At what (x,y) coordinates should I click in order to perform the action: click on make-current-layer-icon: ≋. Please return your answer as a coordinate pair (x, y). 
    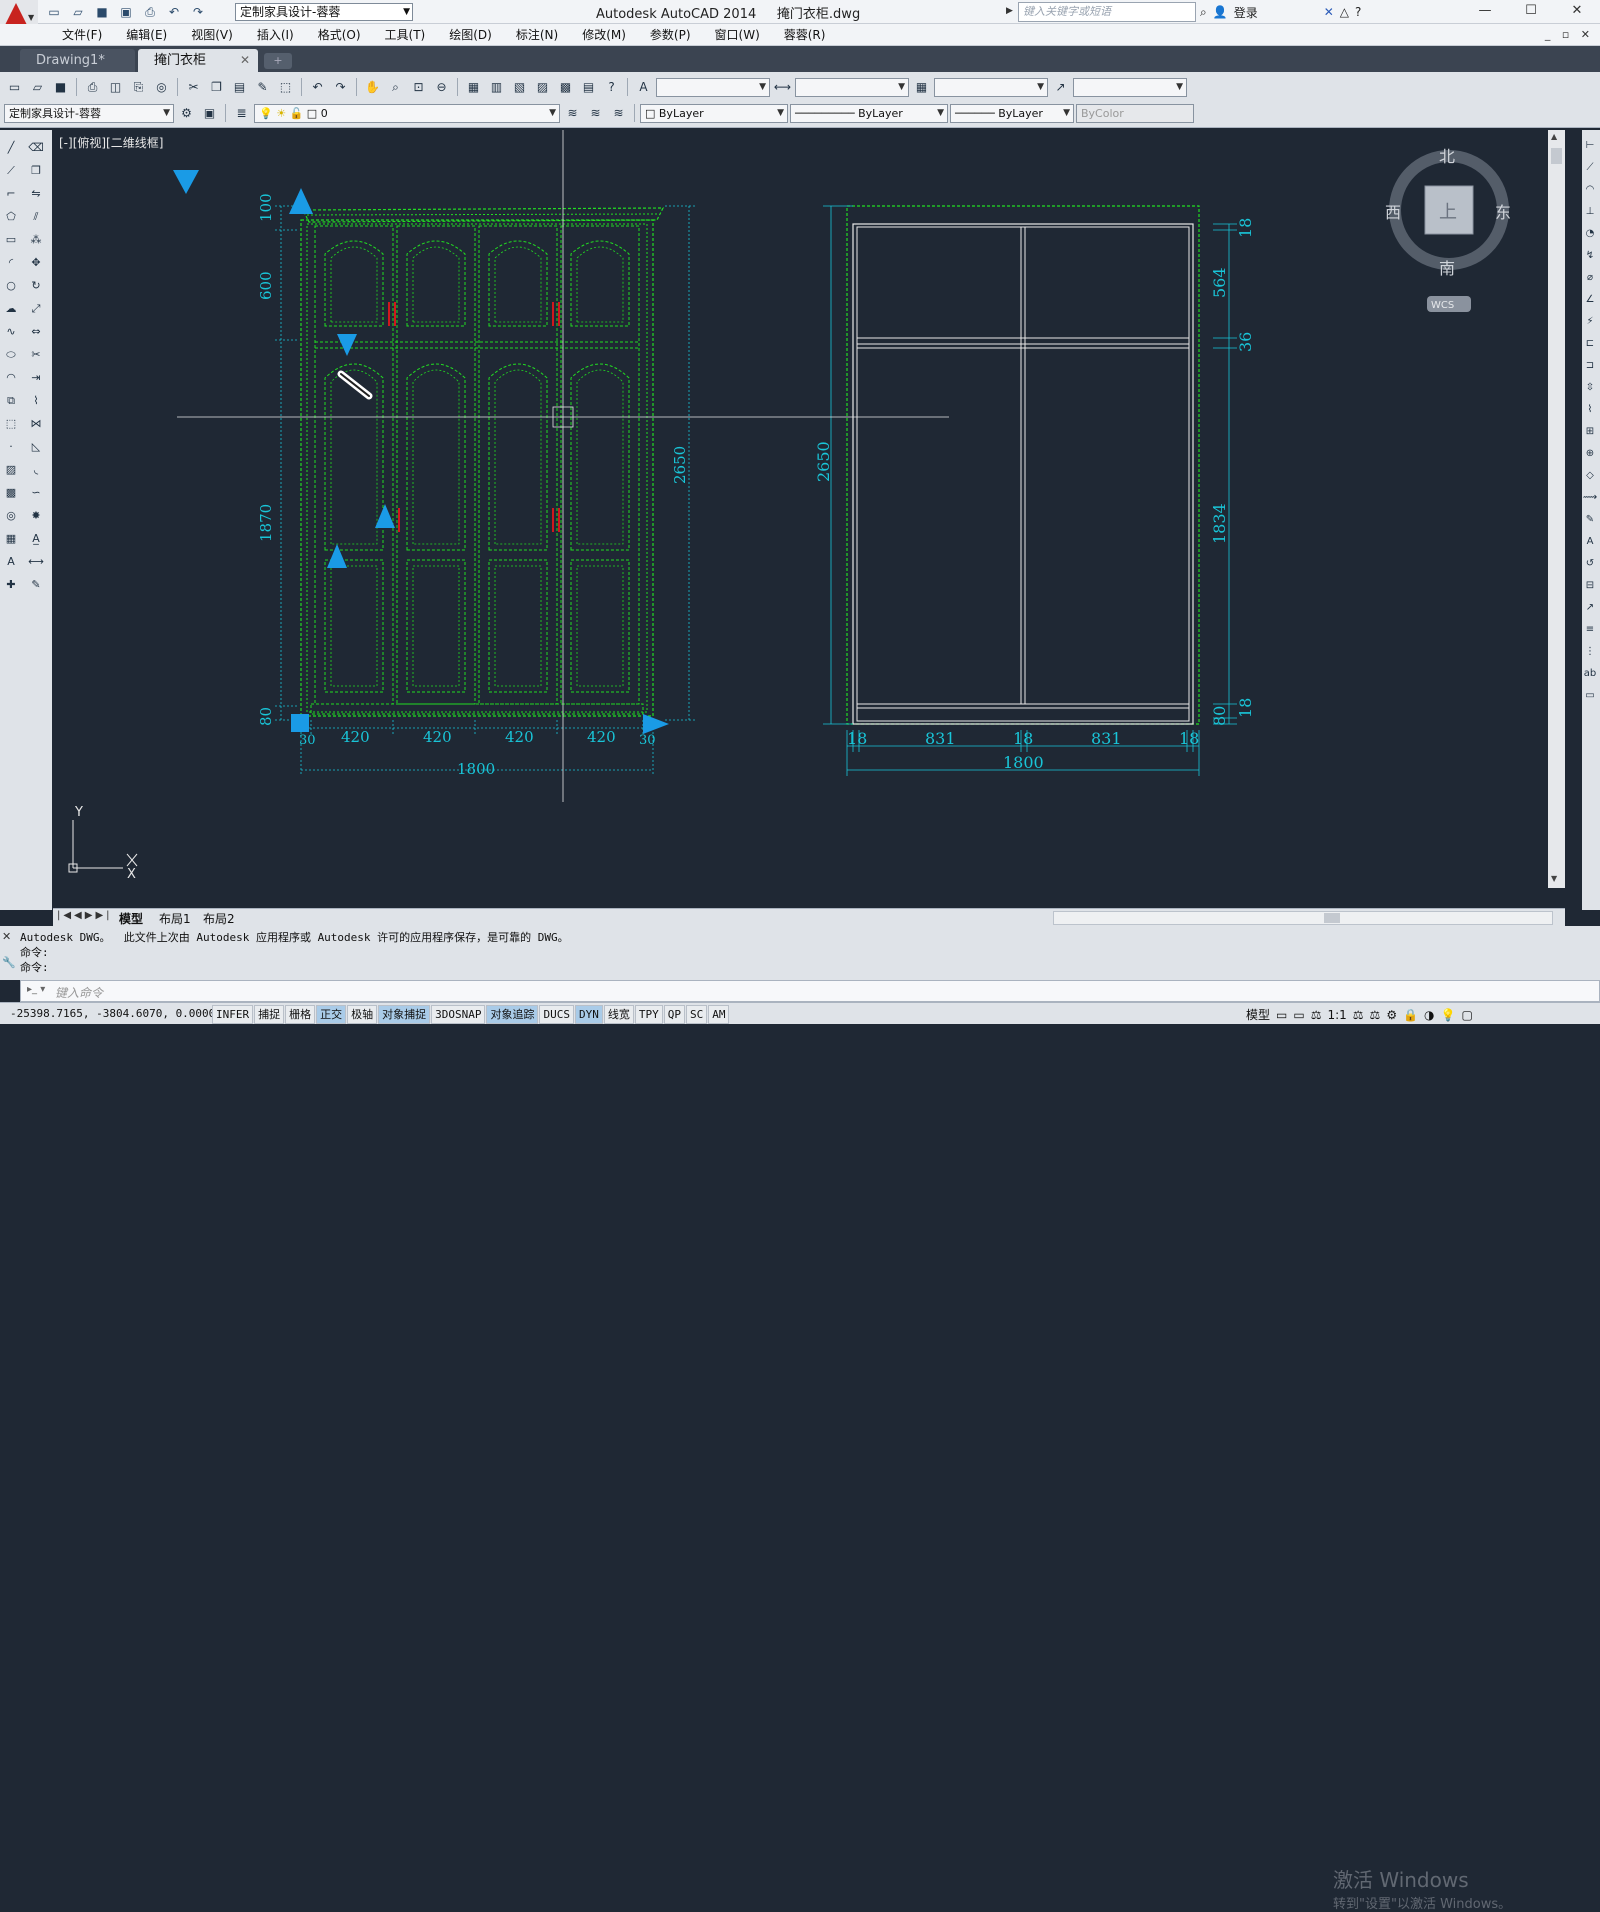
    Looking at the image, I should click on (572, 113).